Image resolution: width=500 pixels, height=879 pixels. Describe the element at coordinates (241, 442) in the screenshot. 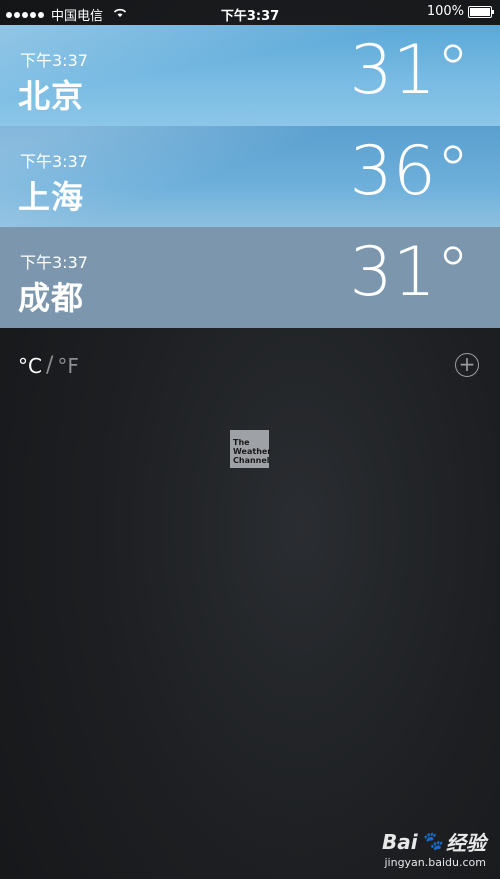

I see `logo-line: The` at that location.